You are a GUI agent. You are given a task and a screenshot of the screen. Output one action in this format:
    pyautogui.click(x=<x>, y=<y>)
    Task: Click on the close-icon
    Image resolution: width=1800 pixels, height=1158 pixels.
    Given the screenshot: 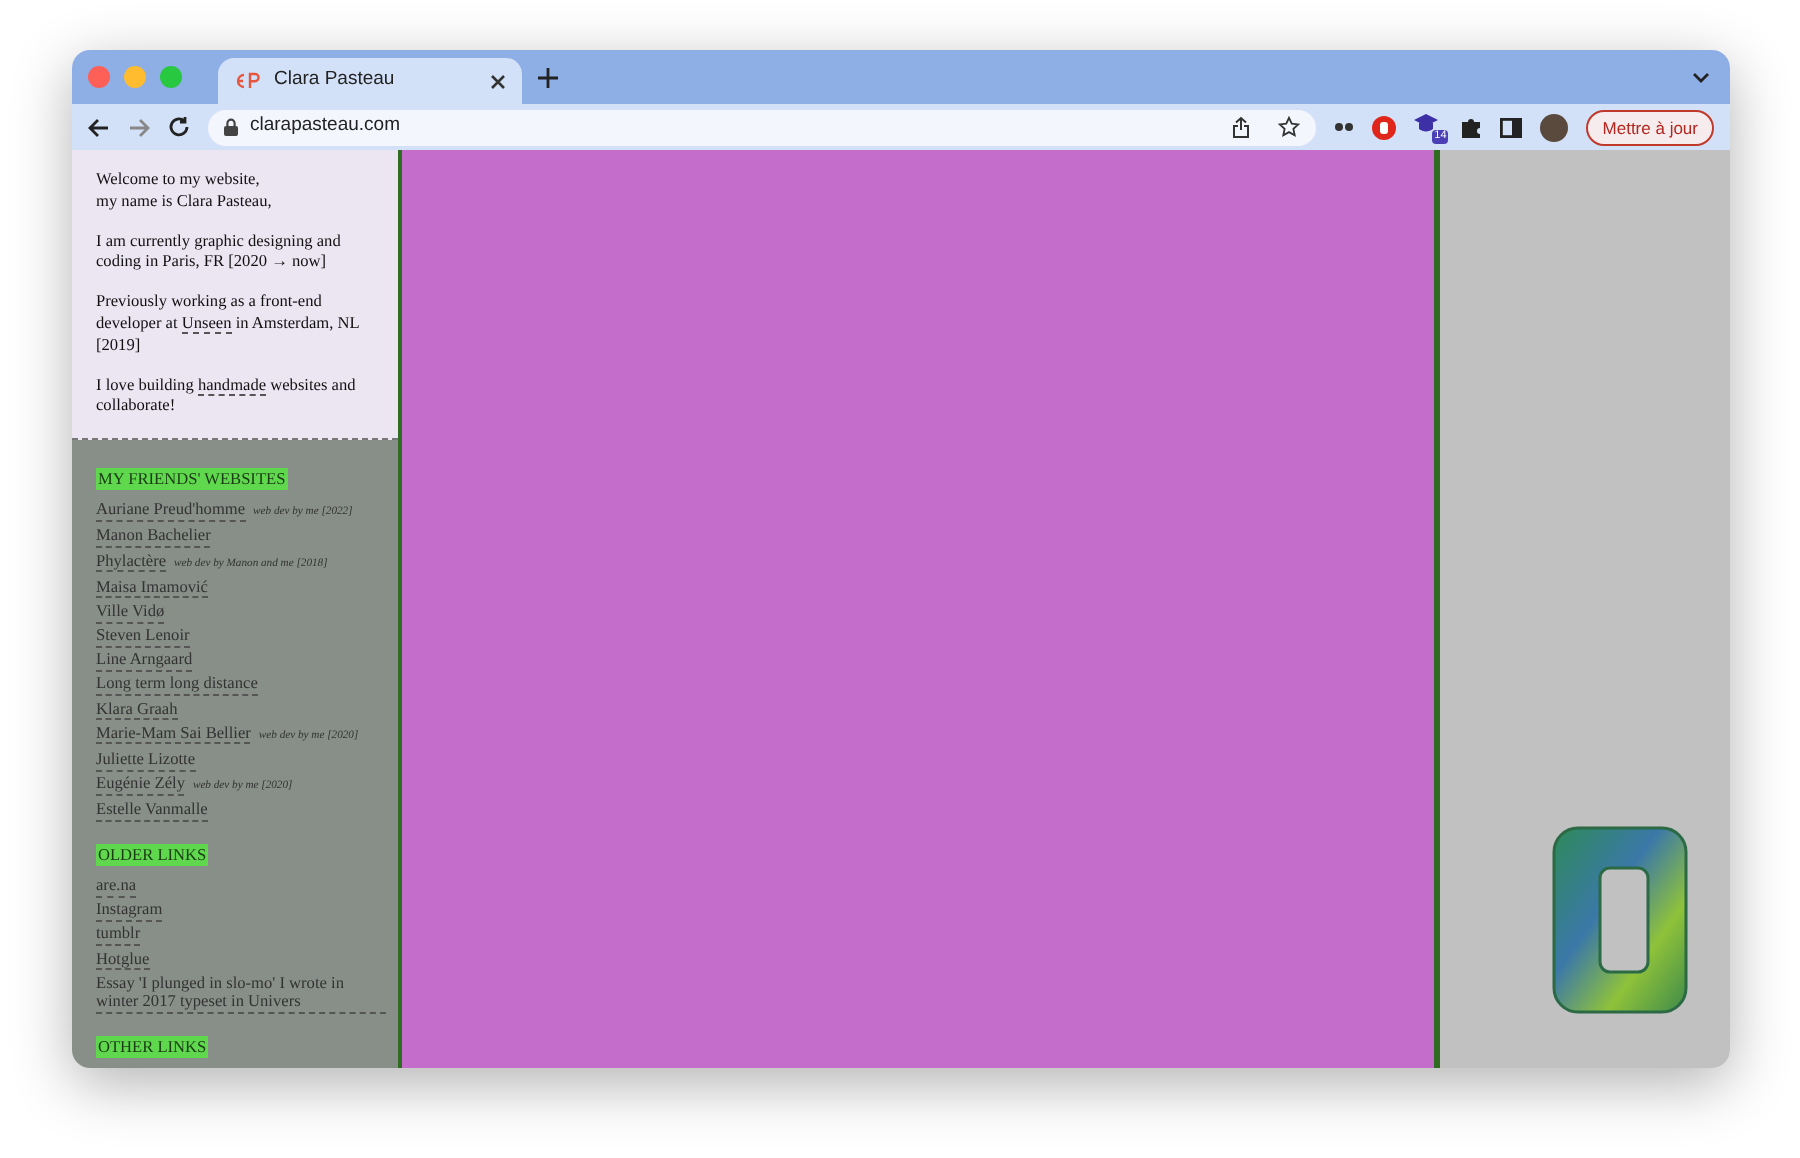 What is the action you would take?
    pyautogui.click(x=498, y=81)
    